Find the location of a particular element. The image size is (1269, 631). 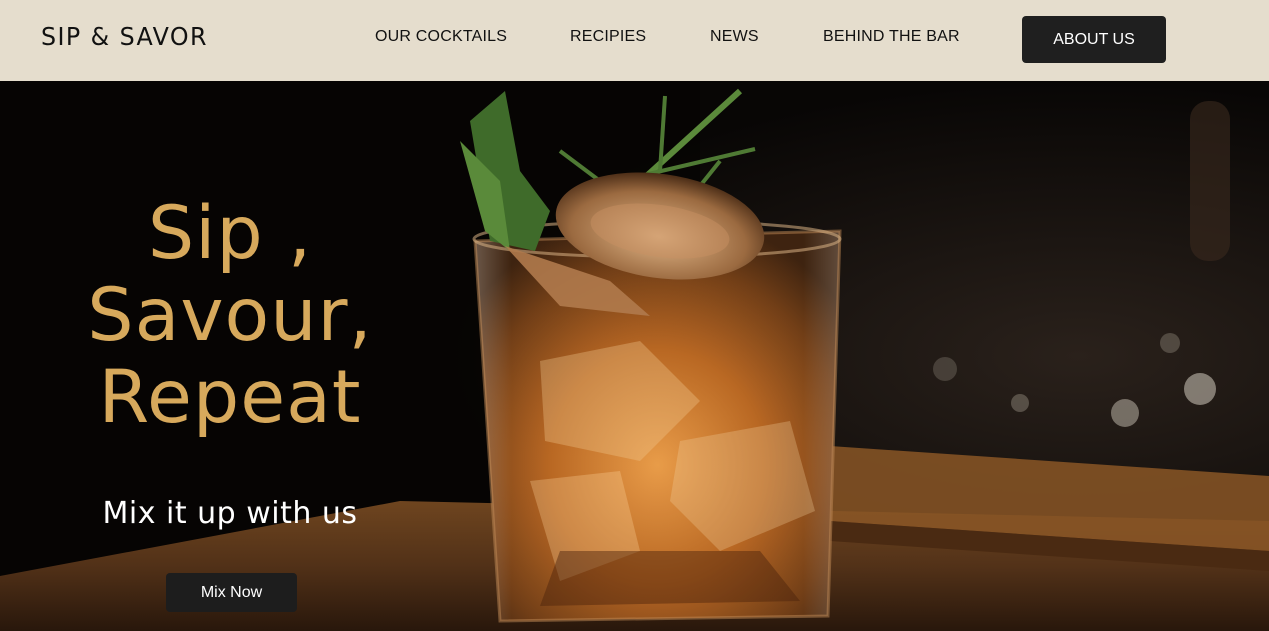

about-us-button: ABOUT US is located at coordinates (1094, 39).